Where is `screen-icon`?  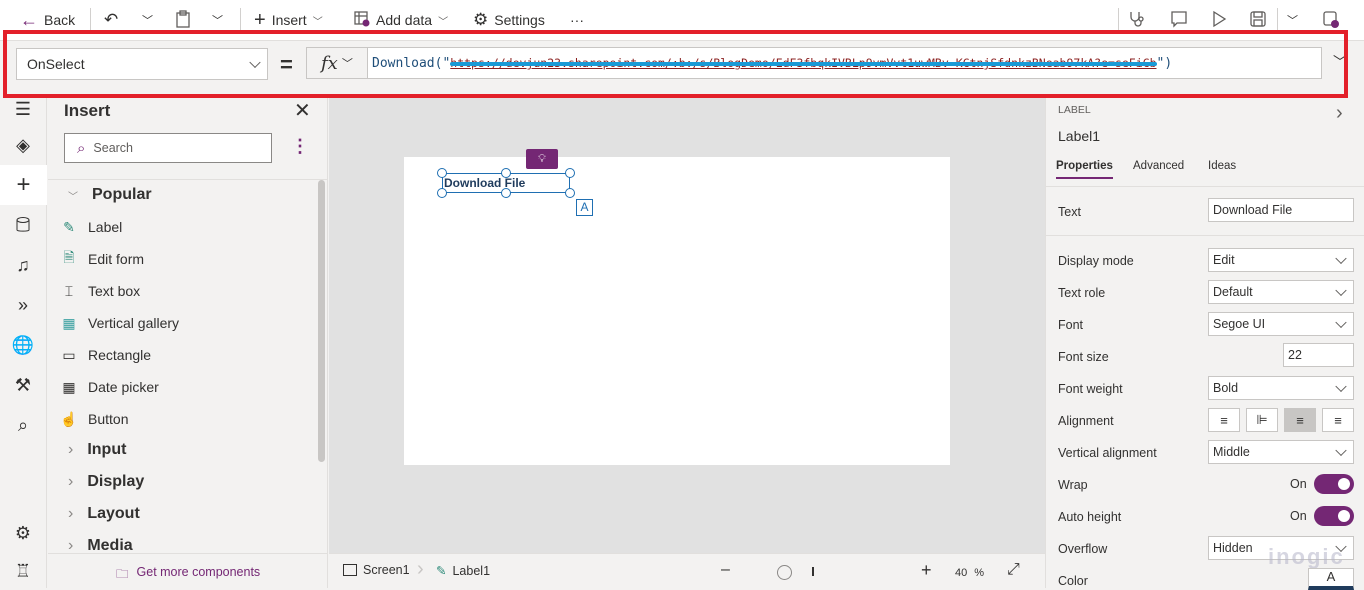 screen-icon is located at coordinates (350, 570).